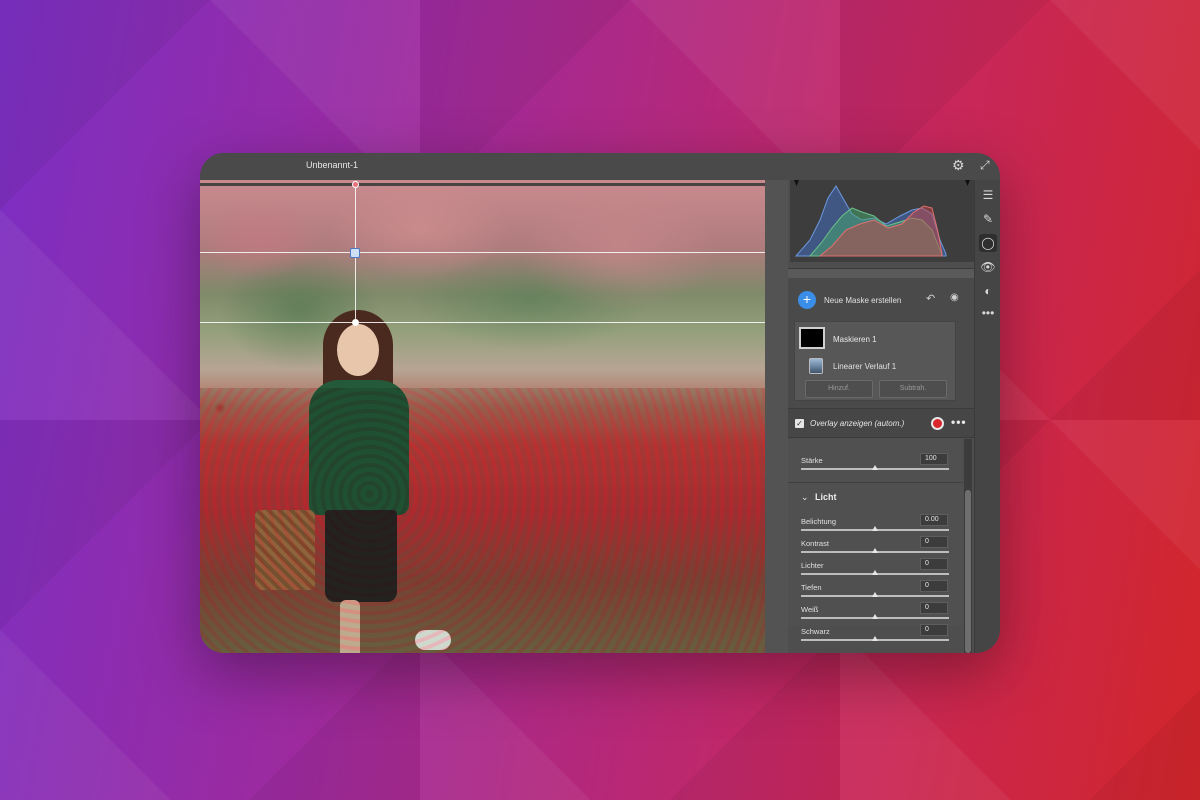 This screenshot has width=1200, height=800. Describe the element at coordinates (355, 322) in the screenshot. I see `gradient-end-handle` at that location.